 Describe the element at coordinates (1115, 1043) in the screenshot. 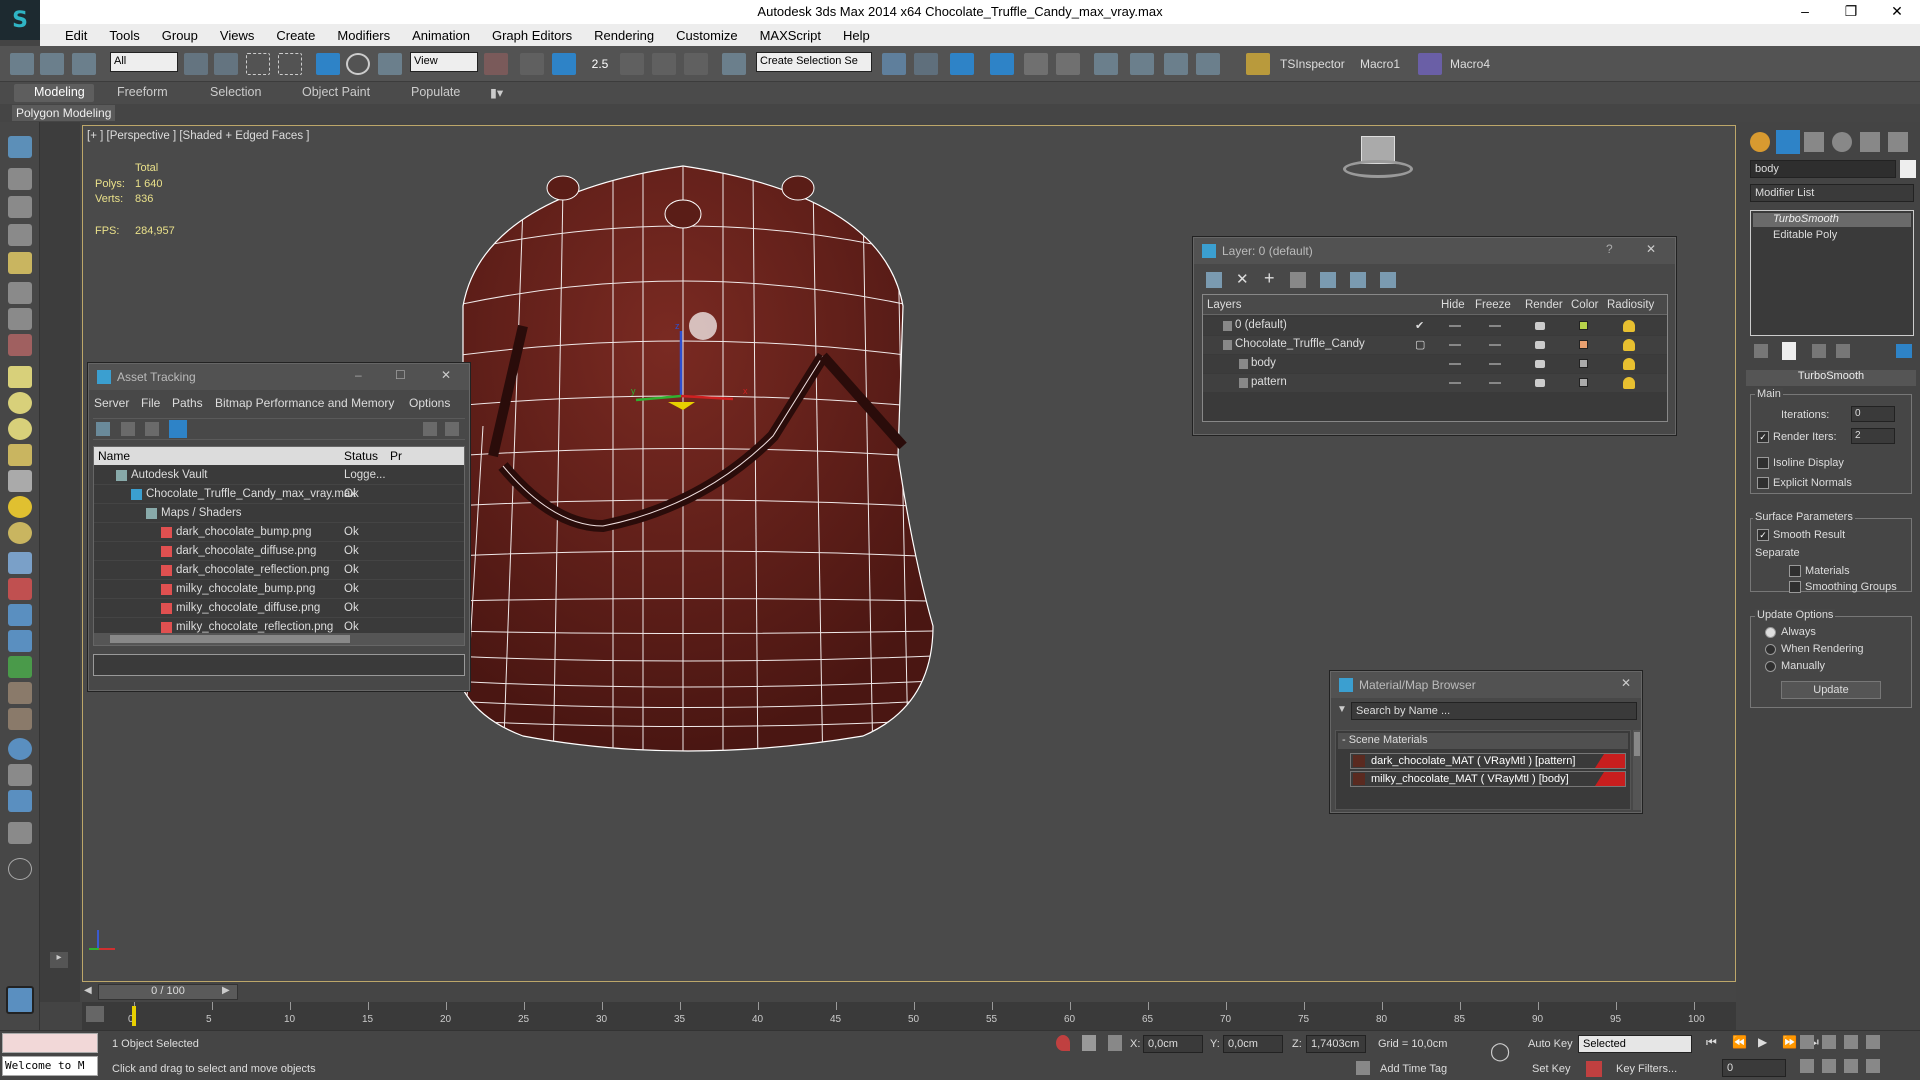

I see `absolute-mode-icon` at that location.